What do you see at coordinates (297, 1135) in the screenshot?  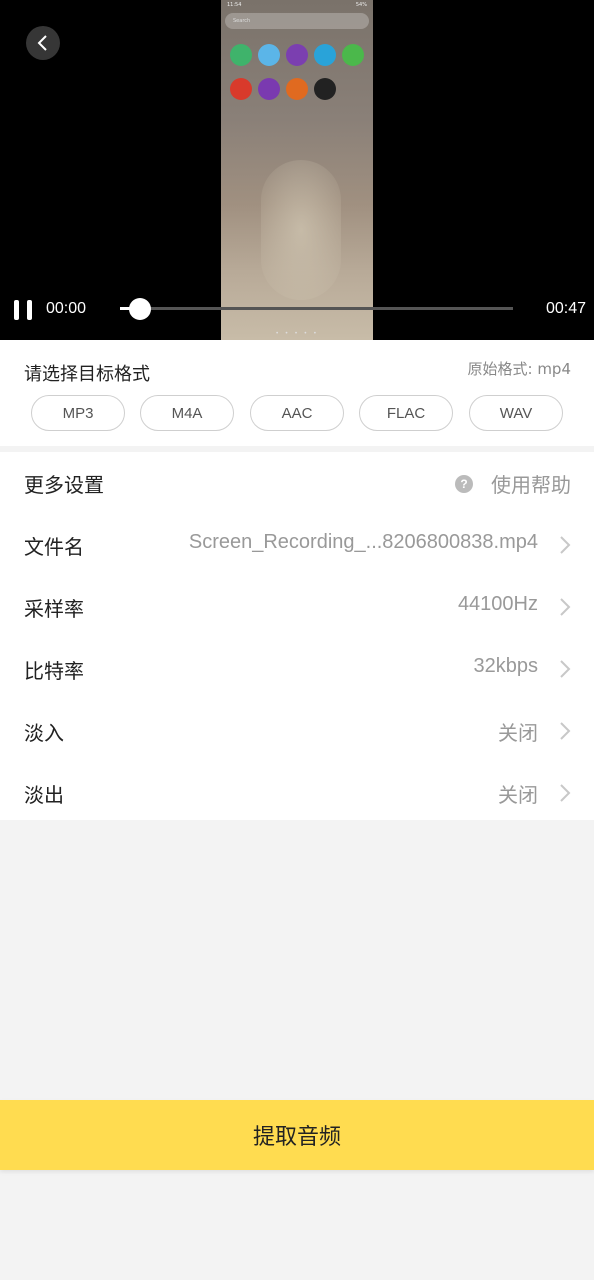 I see `extract-audio-button: 提取音频` at bounding box center [297, 1135].